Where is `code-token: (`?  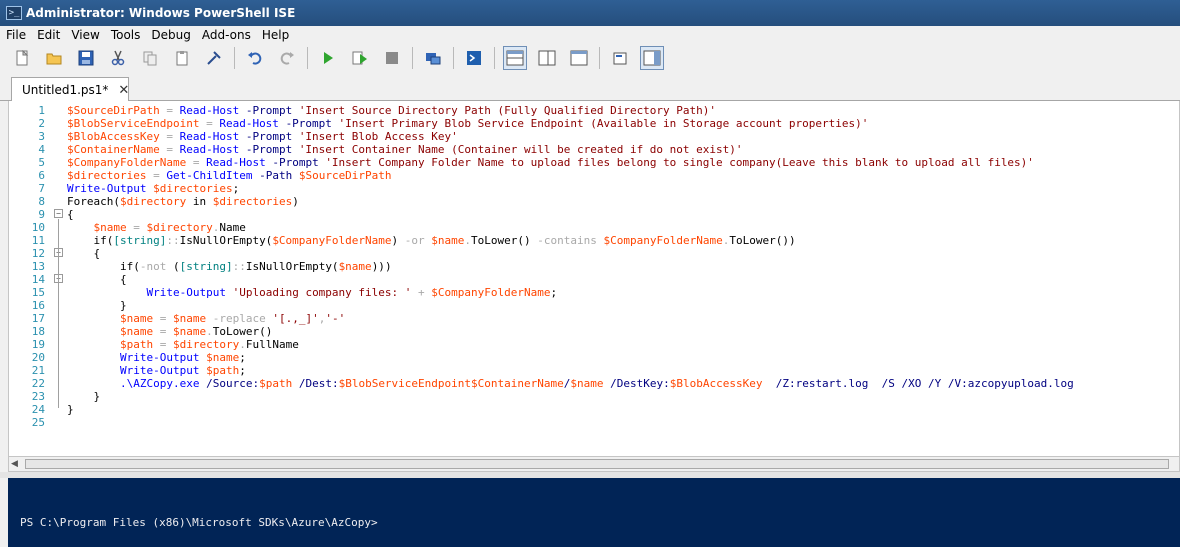
code-token: ( is located at coordinates (173, 266).